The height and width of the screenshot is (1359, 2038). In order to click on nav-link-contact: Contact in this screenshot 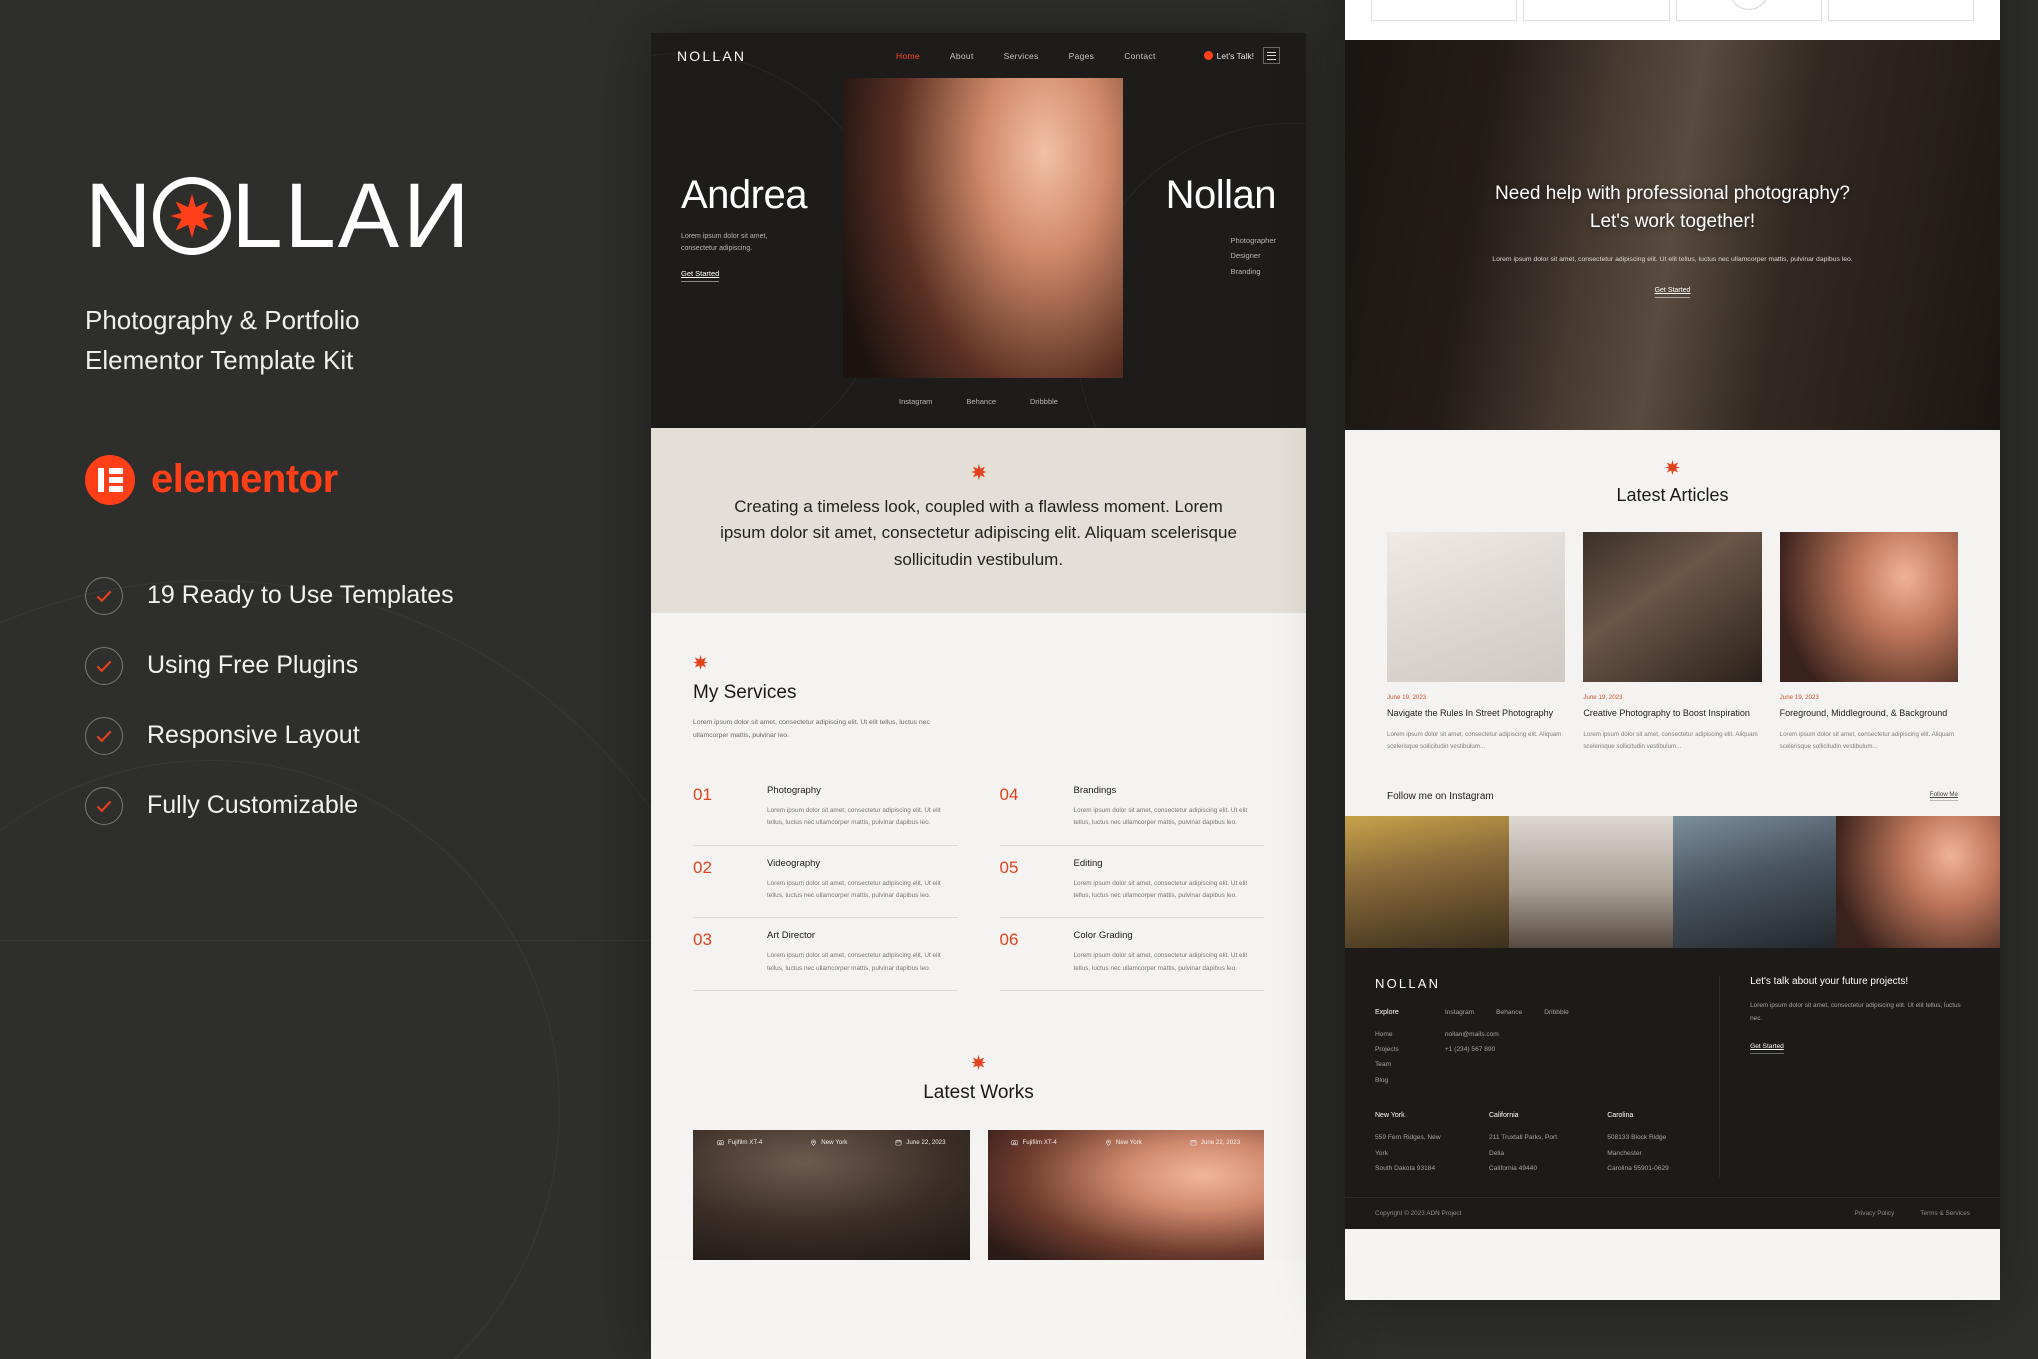, I will do `click(1139, 56)`.